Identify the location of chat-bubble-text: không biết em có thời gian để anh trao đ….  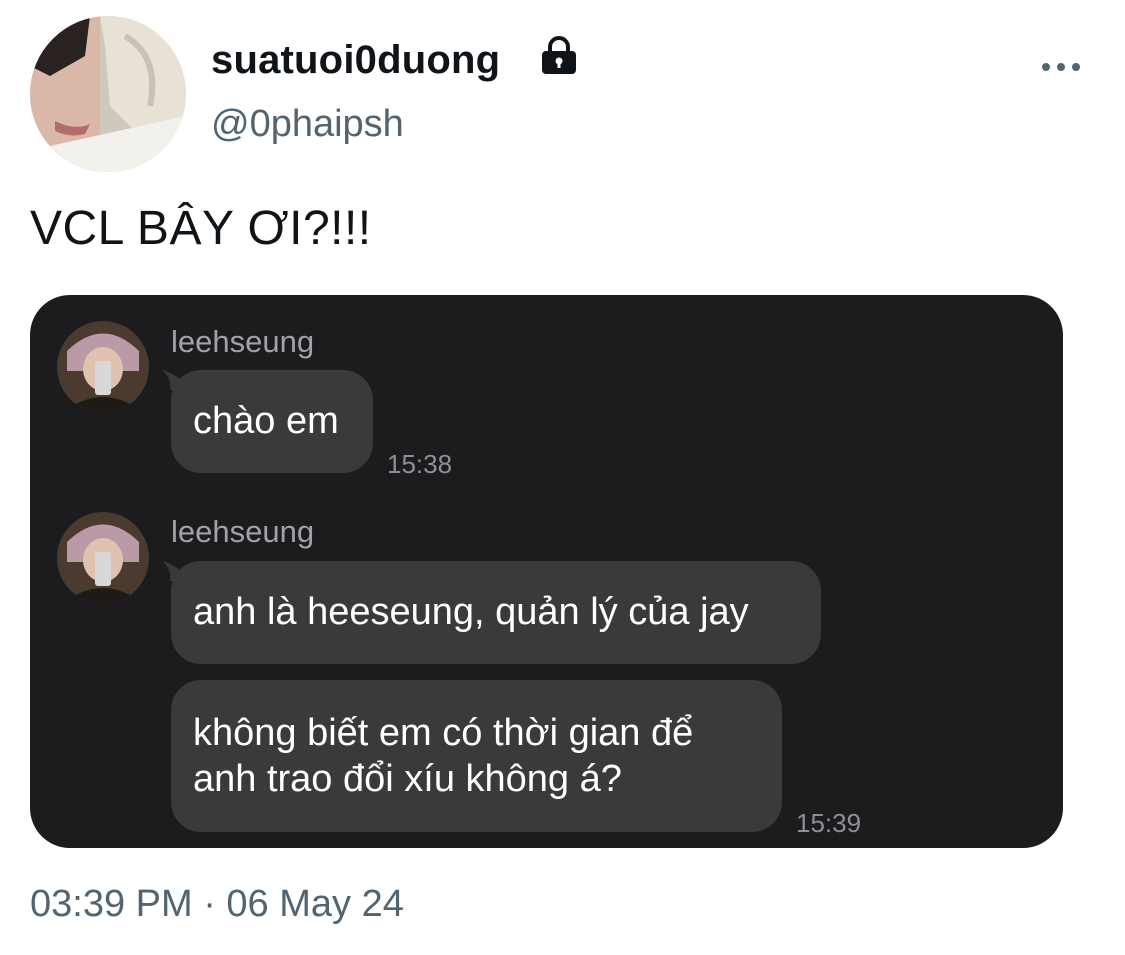
(443, 756).